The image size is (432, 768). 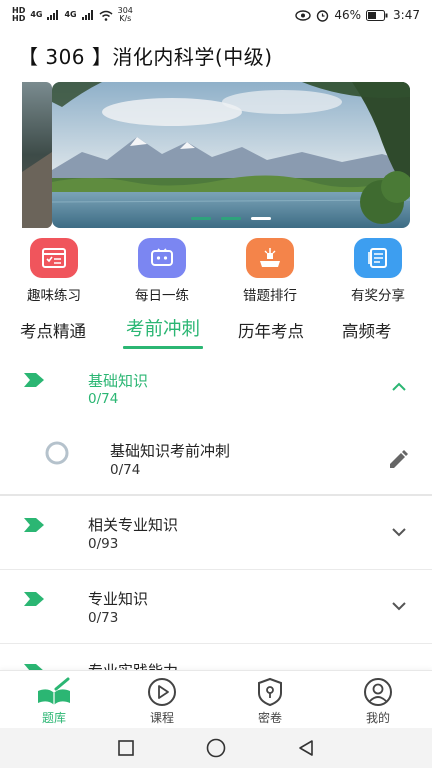 I want to click on net-speed-unit: K/s, so click(x=125, y=18).